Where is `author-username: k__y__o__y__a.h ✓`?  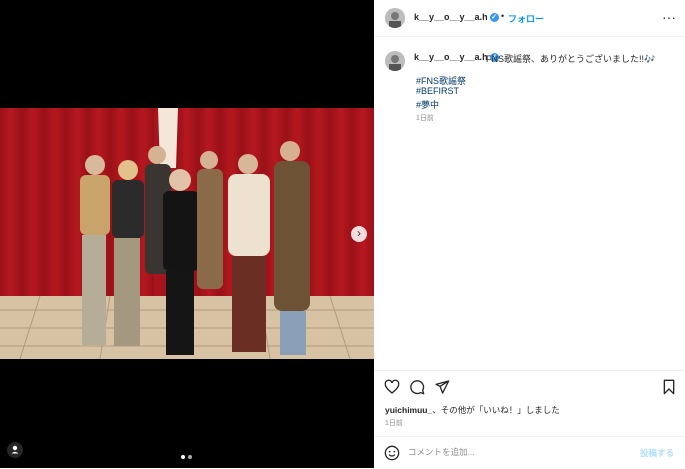
author-username: k__y__o__y__a.h ✓ is located at coordinates (456, 17).